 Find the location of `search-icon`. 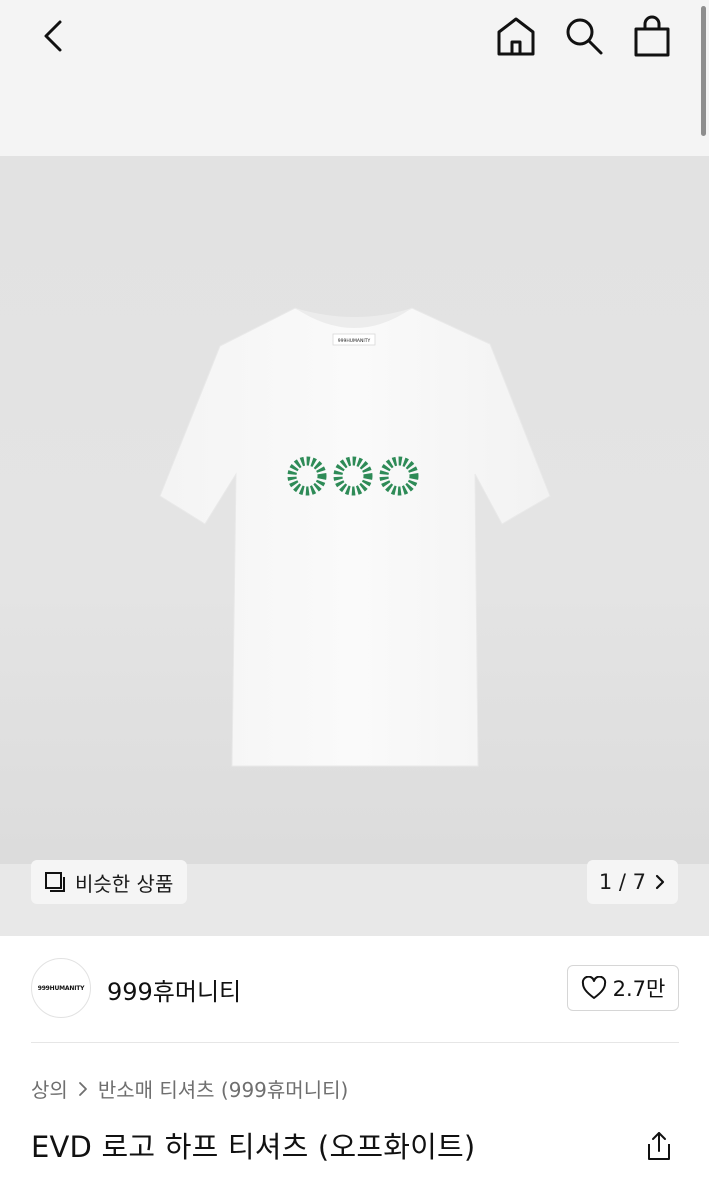

search-icon is located at coordinates (584, 36).